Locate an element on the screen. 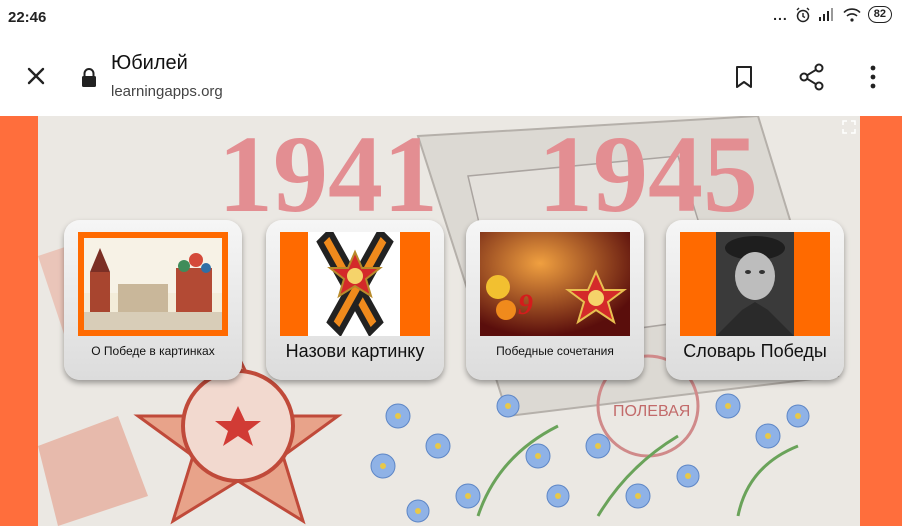 The height and width of the screenshot is (526, 902). alarm-icon is located at coordinates (803, 14).